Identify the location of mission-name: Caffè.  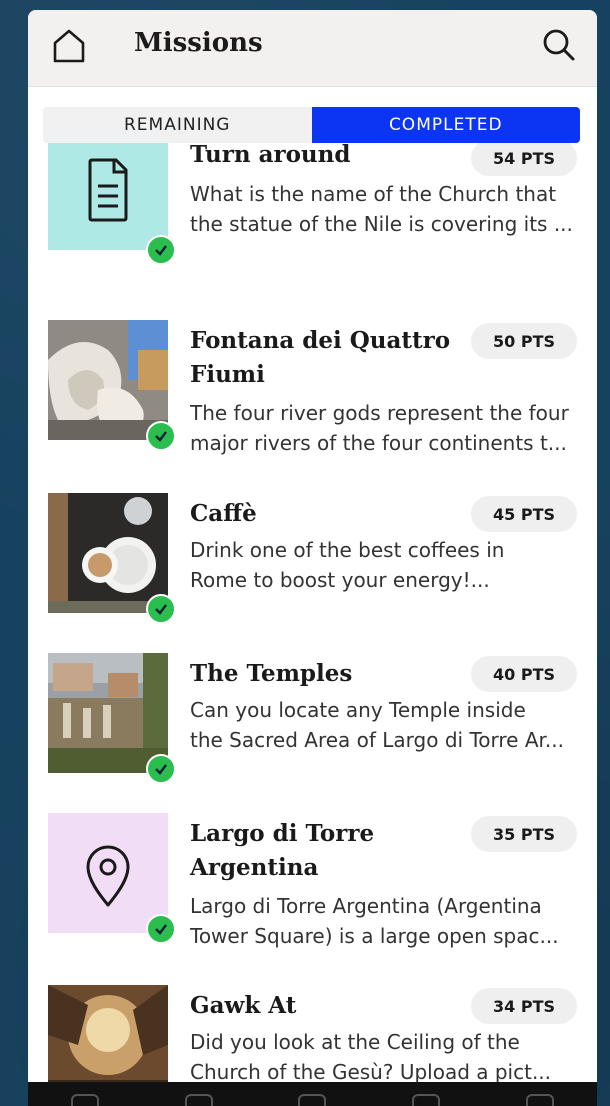
(223, 513).